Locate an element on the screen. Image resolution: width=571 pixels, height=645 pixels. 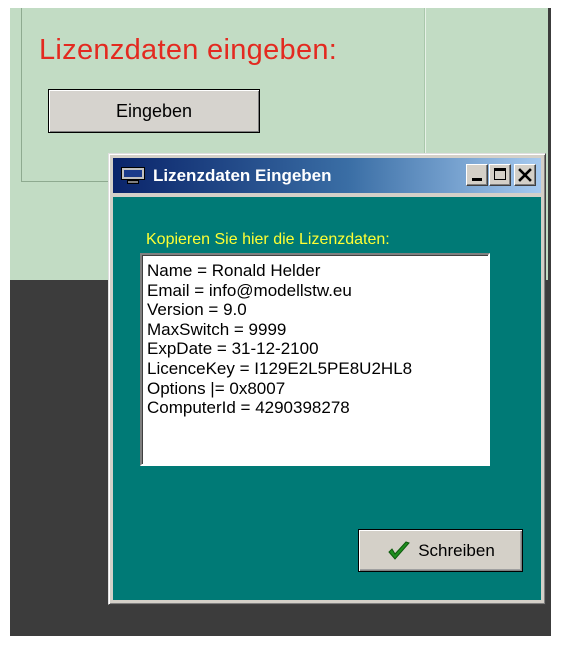
window-controls is located at coordinates (501, 175).